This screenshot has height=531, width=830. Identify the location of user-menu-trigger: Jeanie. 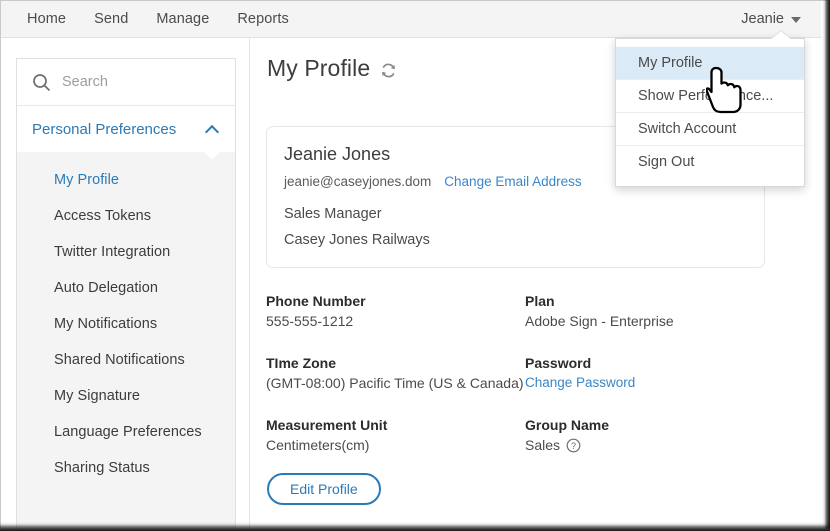
(771, 19).